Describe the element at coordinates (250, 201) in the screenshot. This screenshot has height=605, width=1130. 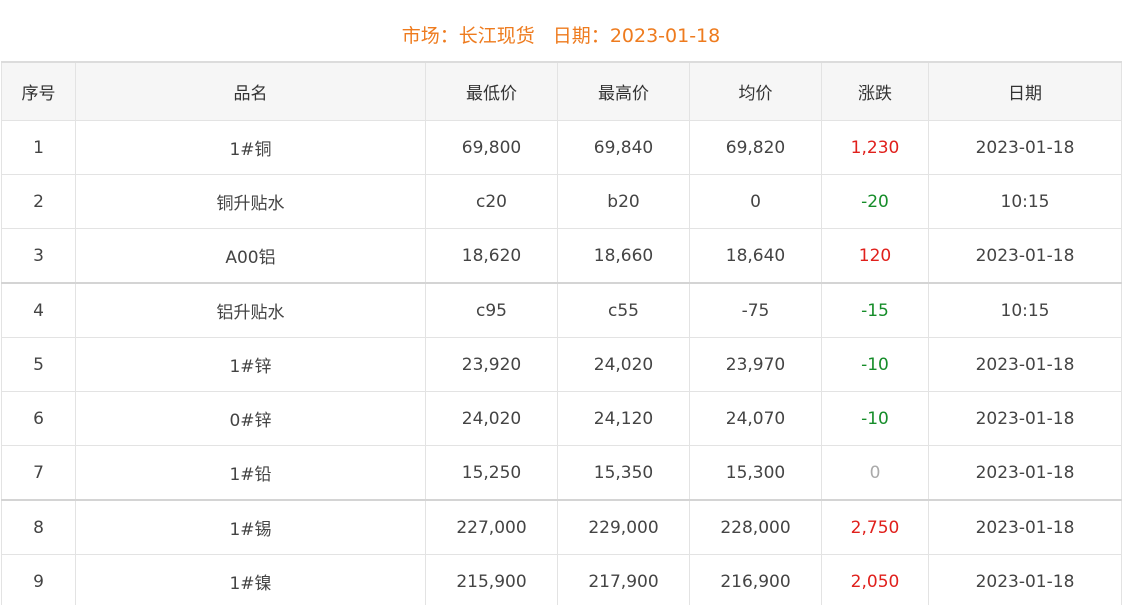
I see `cell-name: 铜升贴水` at that location.